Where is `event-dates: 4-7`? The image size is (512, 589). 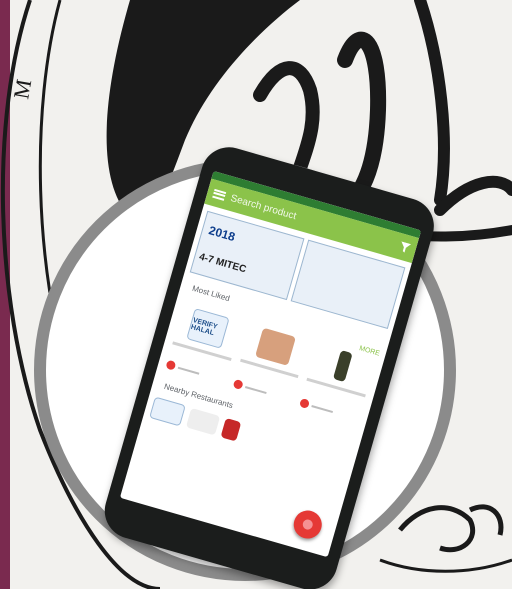 event-dates: 4-7 is located at coordinates (206, 259).